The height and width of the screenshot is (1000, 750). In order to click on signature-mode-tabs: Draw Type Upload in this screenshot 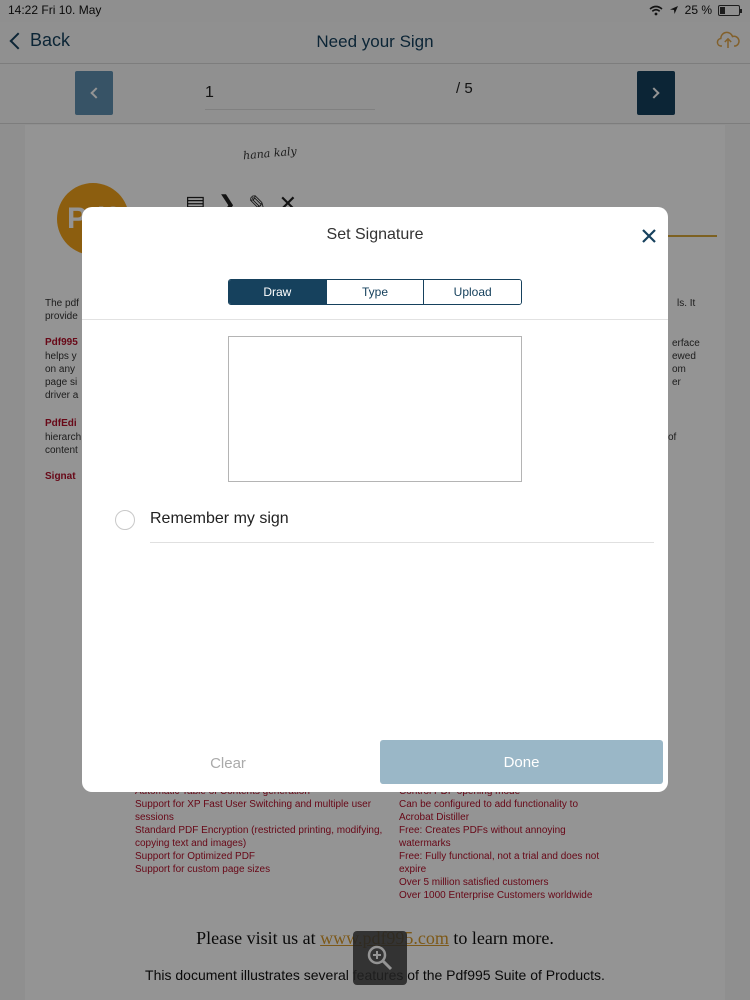, I will do `click(375, 292)`.